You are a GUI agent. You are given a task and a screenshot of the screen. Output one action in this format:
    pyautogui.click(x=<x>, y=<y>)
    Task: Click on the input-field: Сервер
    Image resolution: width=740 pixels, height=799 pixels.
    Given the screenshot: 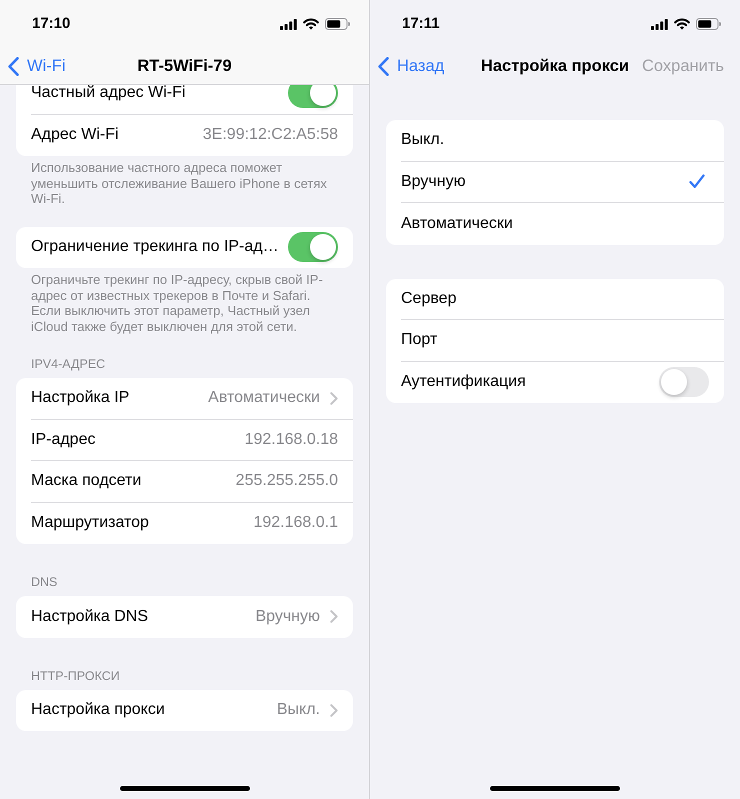 What is the action you would take?
    pyautogui.click(x=562, y=299)
    